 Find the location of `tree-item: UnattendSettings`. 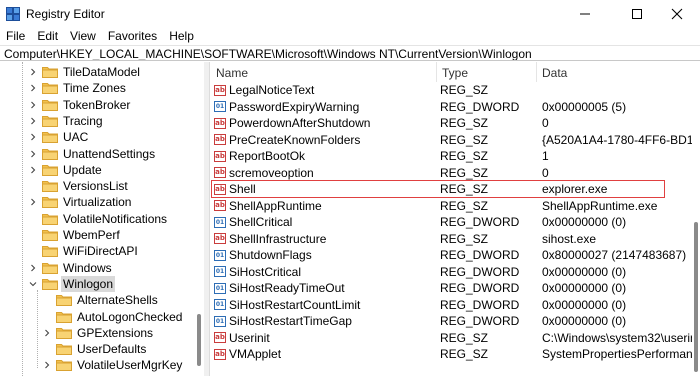

tree-item: UnattendSettings is located at coordinates (91, 154).